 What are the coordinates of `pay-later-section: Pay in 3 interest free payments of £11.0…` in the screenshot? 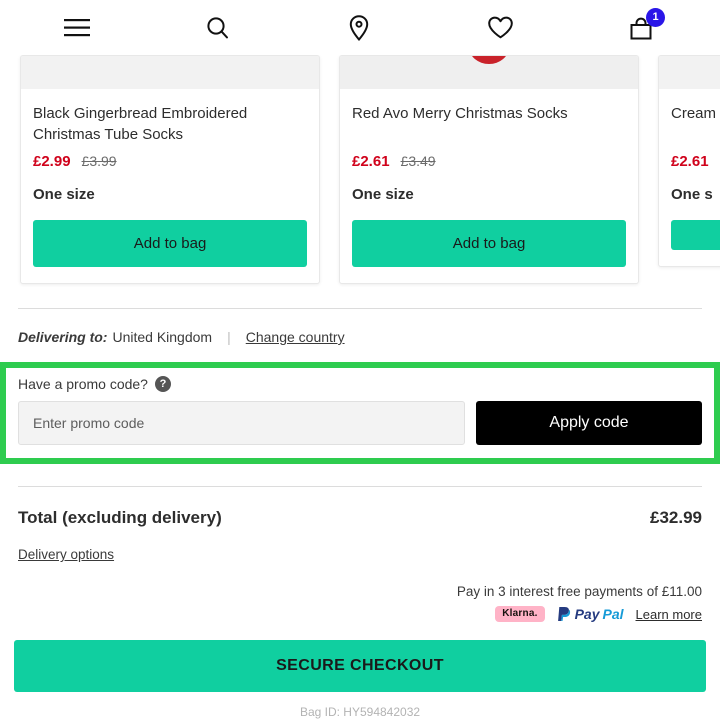 It's located at (360, 592).